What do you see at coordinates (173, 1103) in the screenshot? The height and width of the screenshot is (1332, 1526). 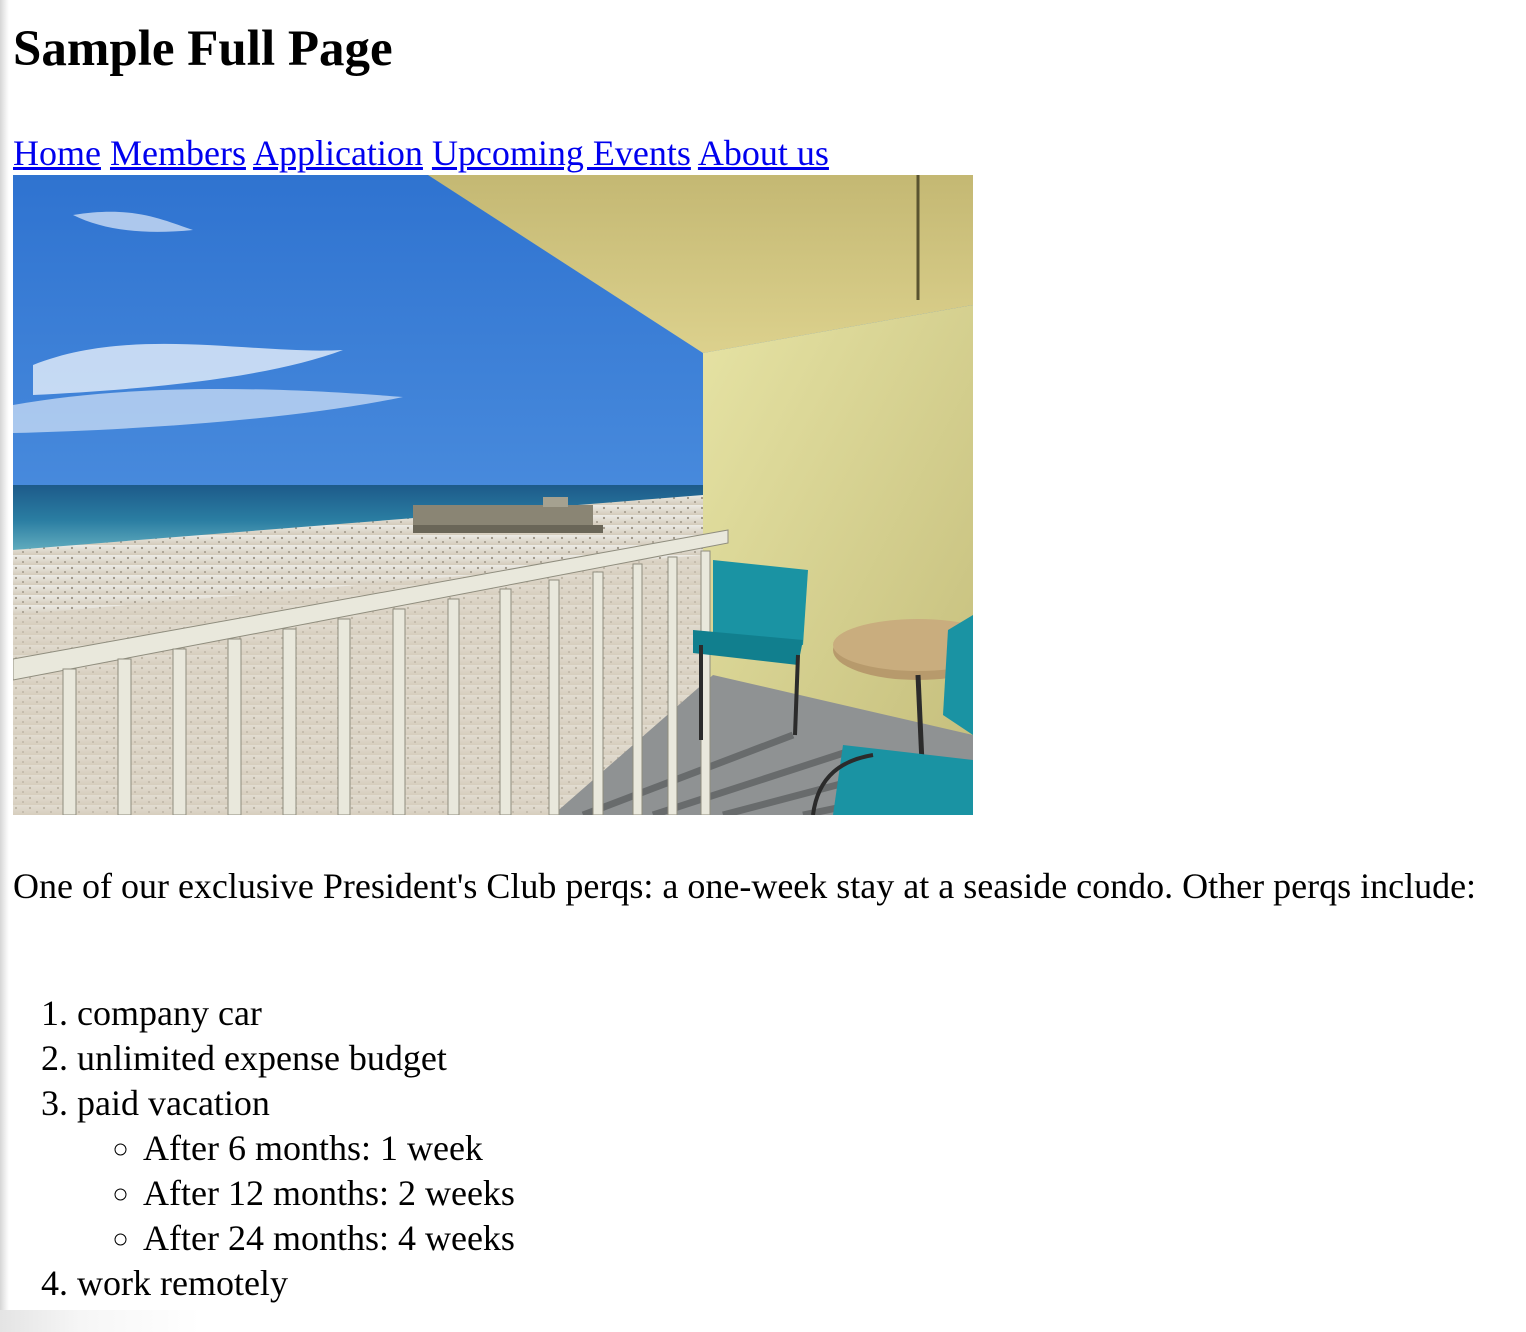 I see `perq-paid-vacation-label: paid vacation` at bounding box center [173, 1103].